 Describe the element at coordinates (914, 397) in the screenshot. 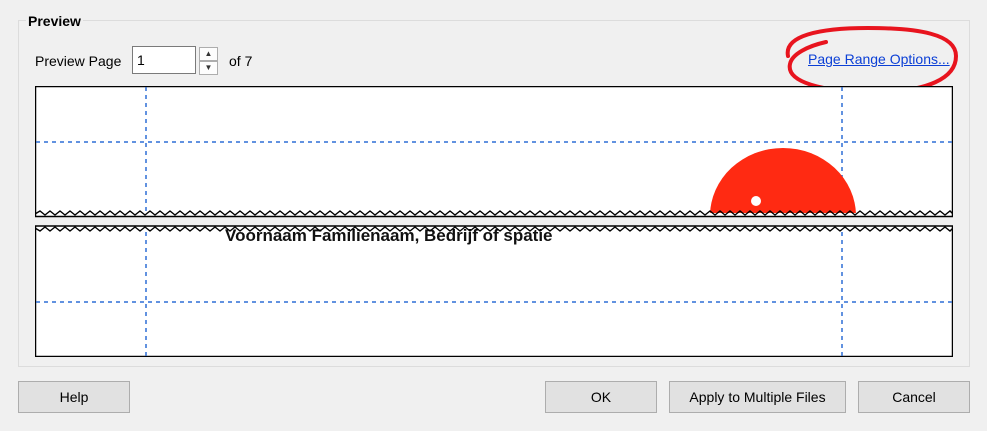

I see `cancel-button: Cancel` at that location.